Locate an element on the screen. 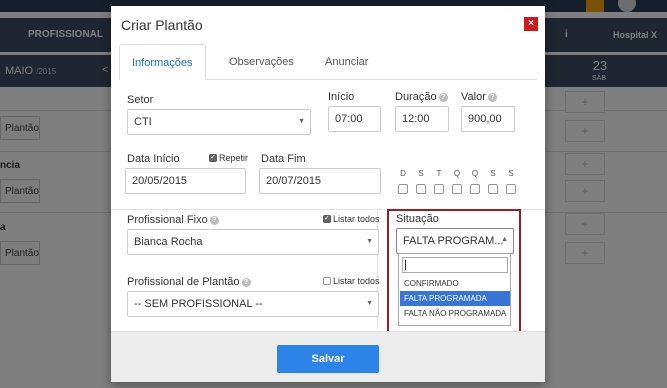 This screenshot has width=667, height=388. tab-informacoes: Informações is located at coordinates (162, 62).